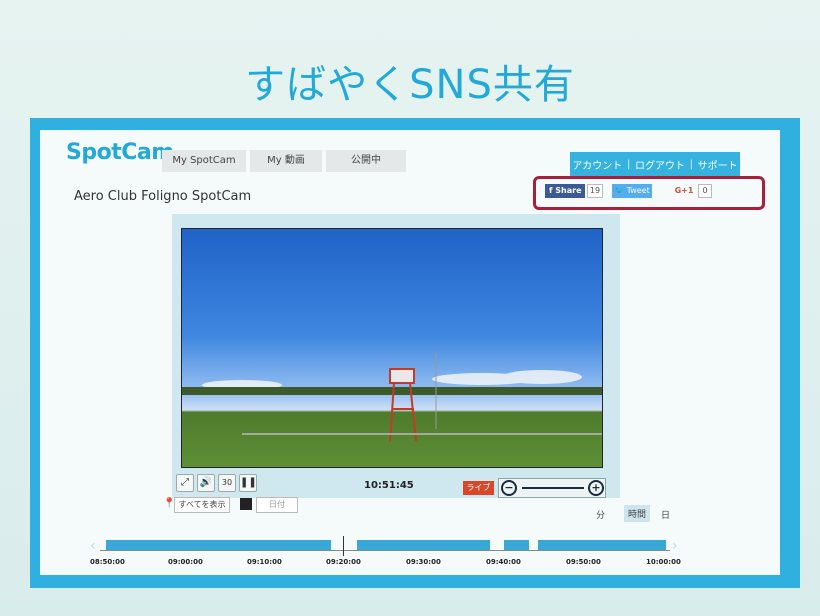 This screenshot has width=820, height=616. I want to click on pause-button: ❚❚, so click(248, 483).